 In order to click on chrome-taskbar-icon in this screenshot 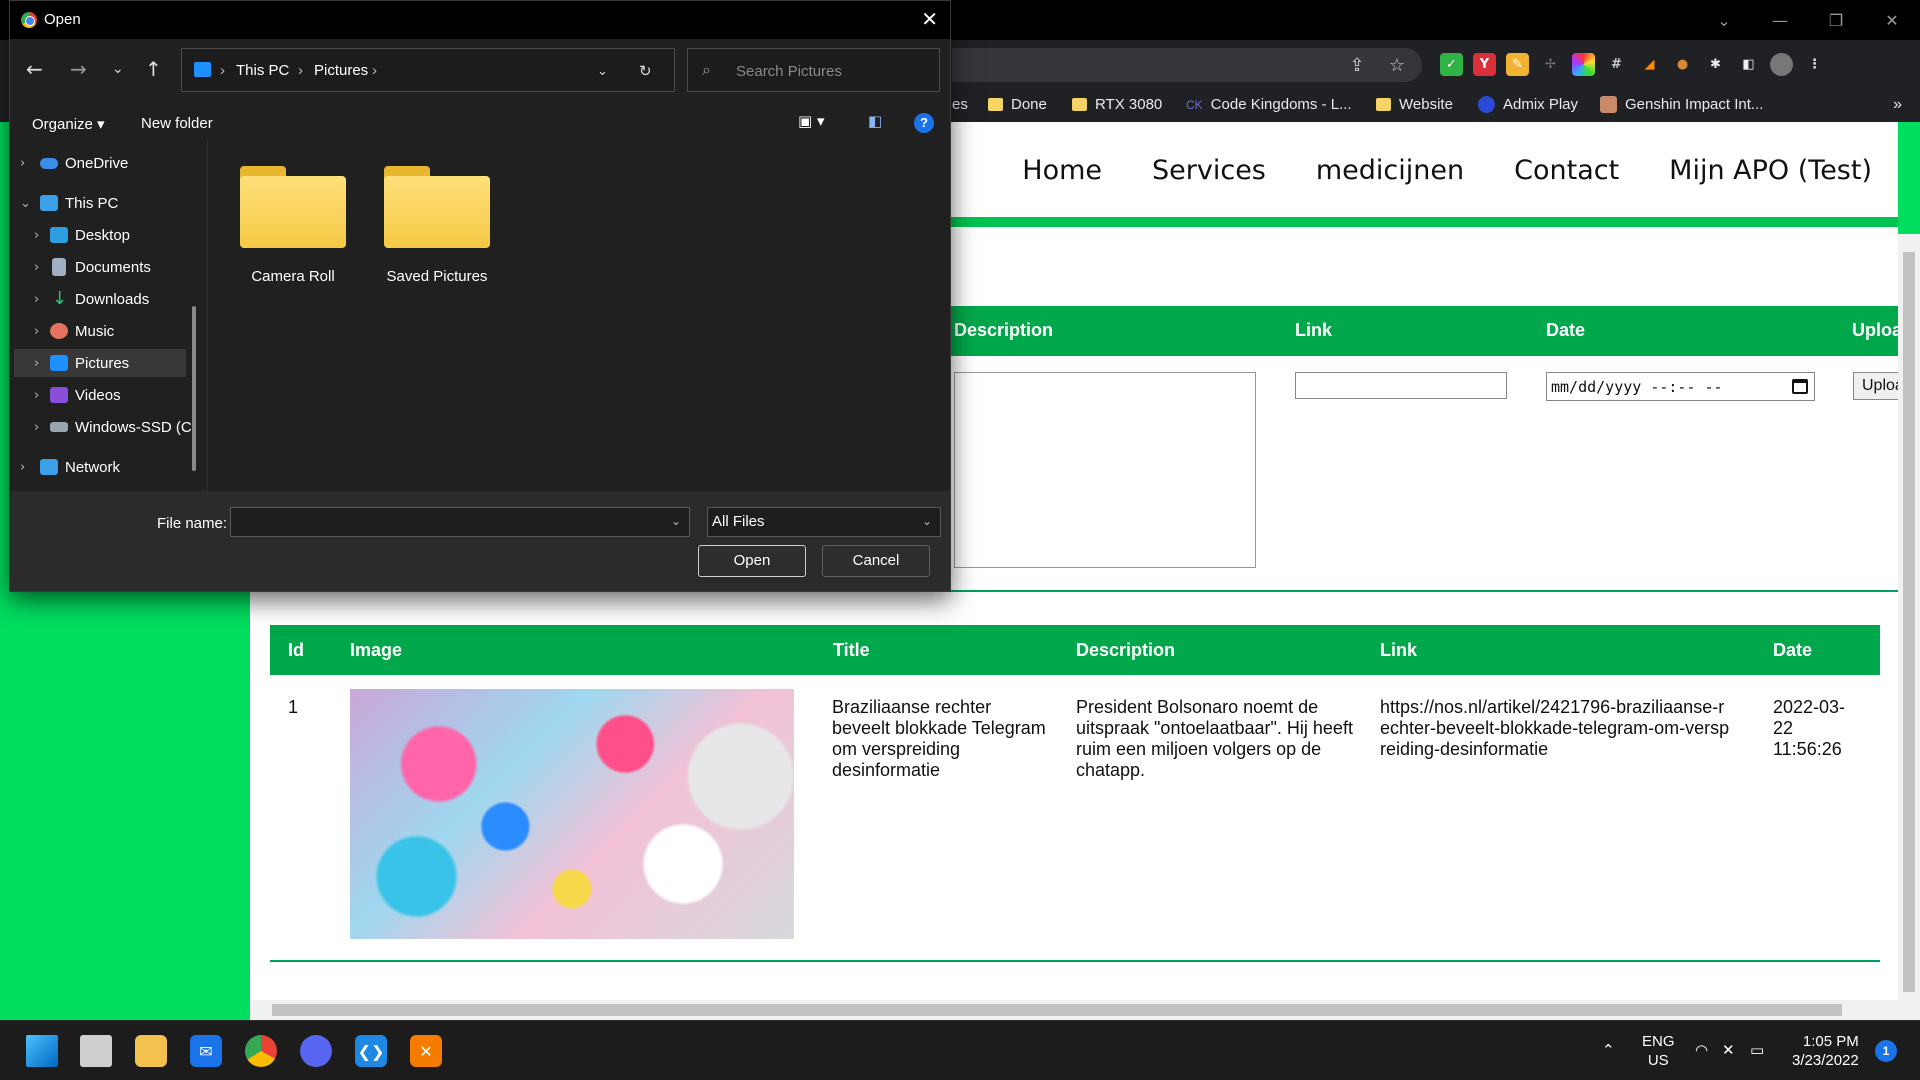, I will do `click(261, 1051)`.